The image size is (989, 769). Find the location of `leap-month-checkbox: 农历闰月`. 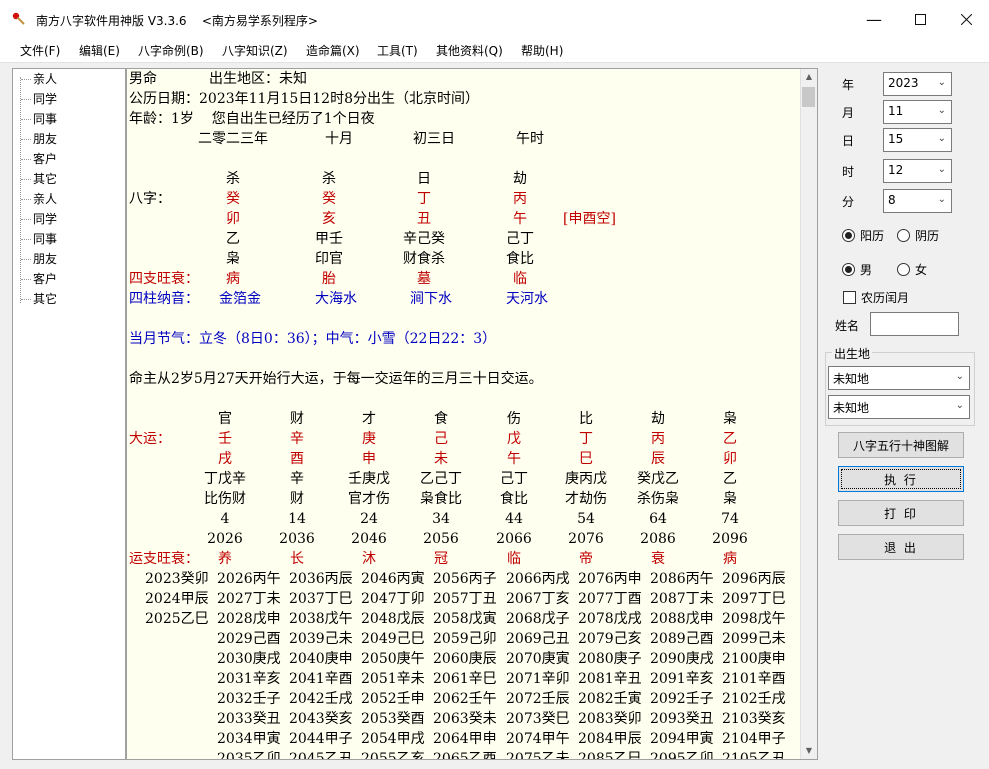

leap-month-checkbox: 农历闰月 is located at coordinates (876, 297).